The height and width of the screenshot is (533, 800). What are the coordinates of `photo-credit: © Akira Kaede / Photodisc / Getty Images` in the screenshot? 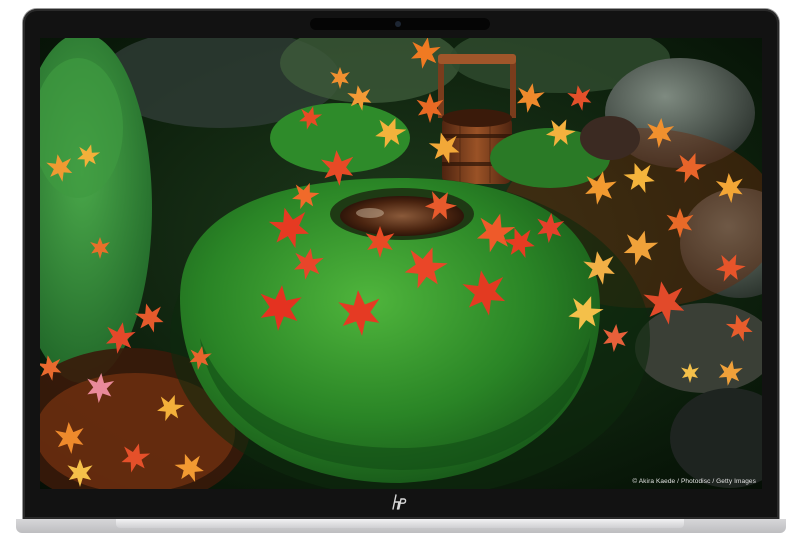 It's located at (694, 481).